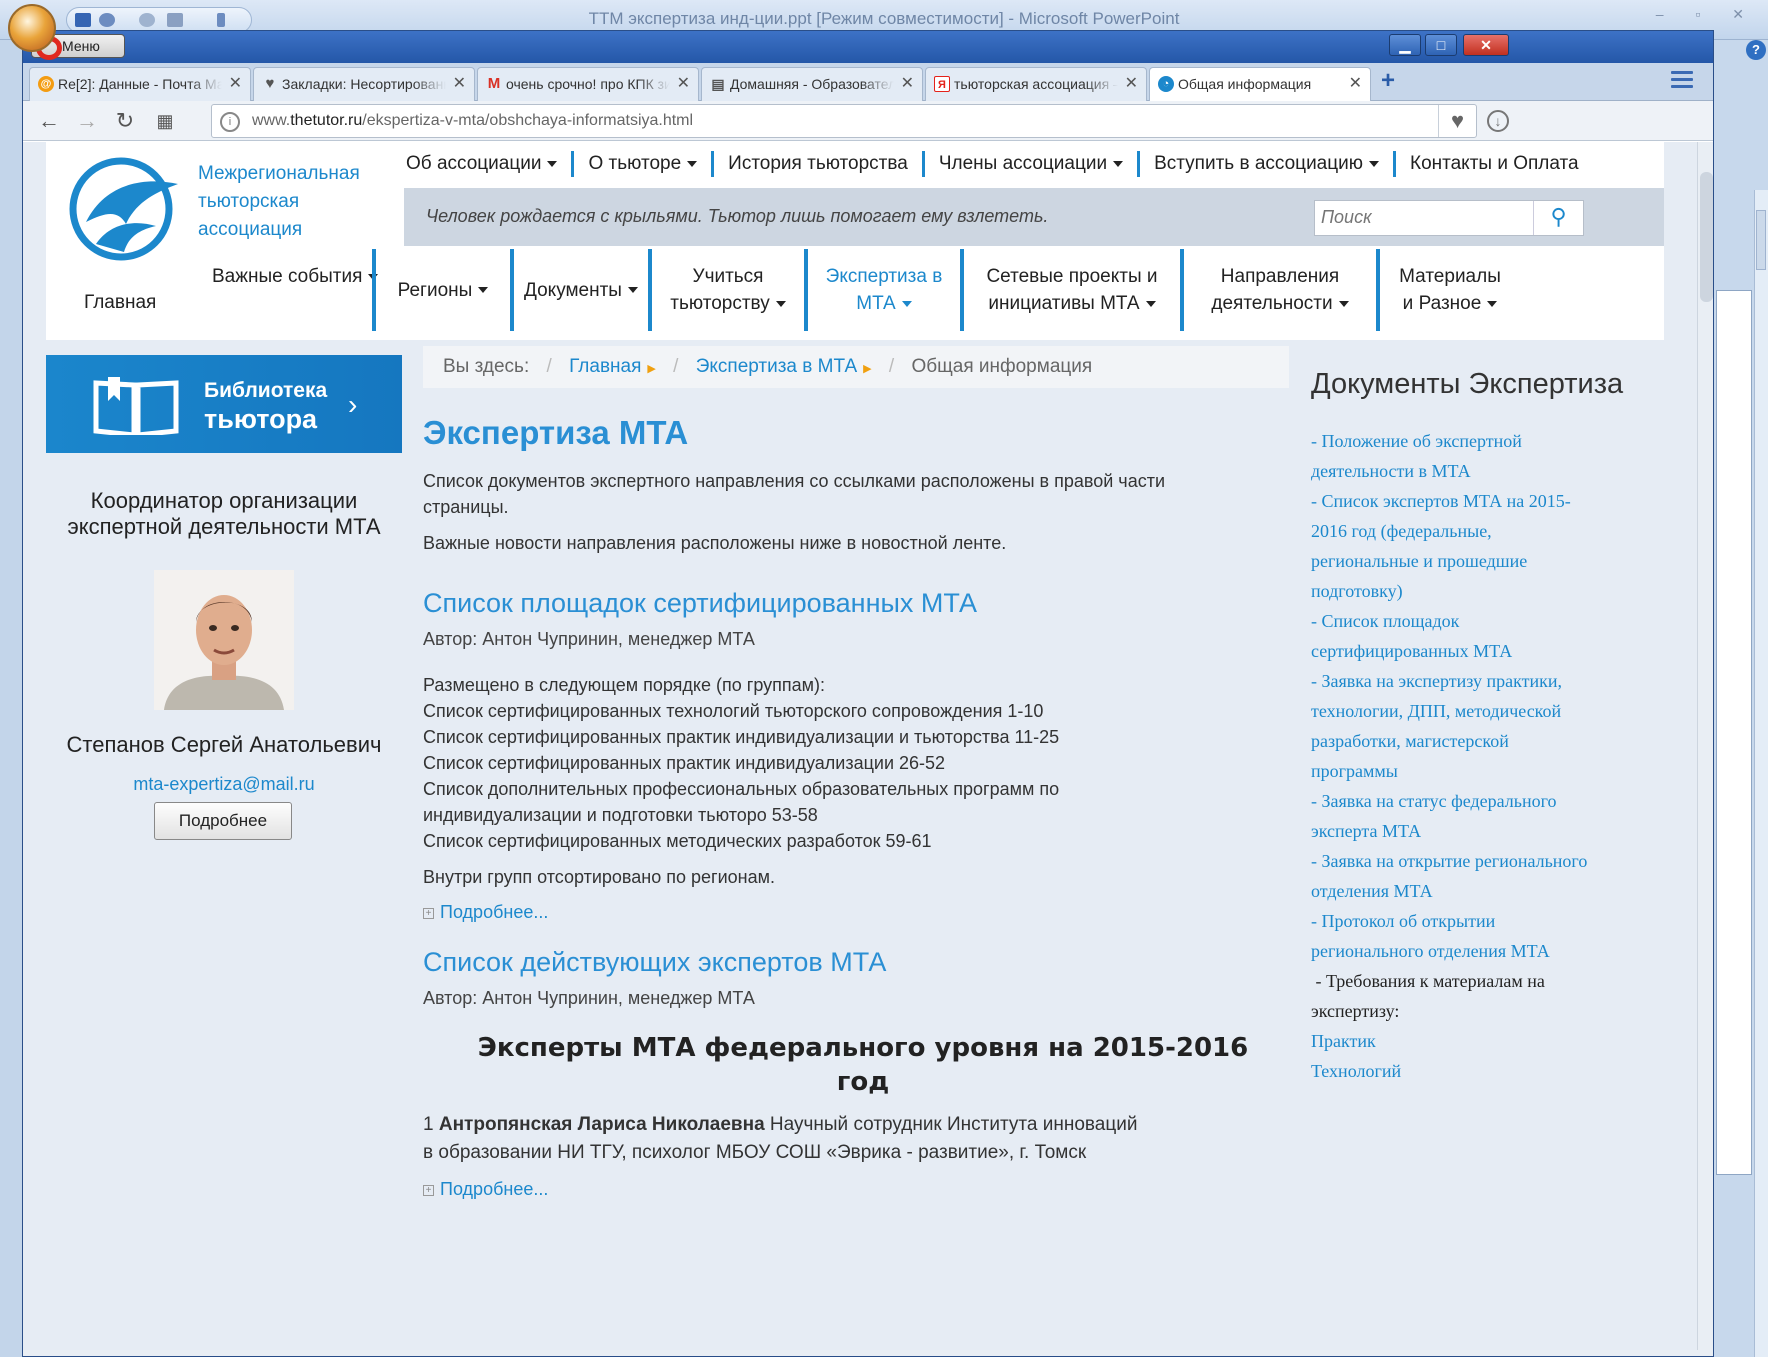  What do you see at coordinates (1481, 501) in the screenshot?
I see `doc-link: - Список экспертов МТА на 2015-` at bounding box center [1481, 501].